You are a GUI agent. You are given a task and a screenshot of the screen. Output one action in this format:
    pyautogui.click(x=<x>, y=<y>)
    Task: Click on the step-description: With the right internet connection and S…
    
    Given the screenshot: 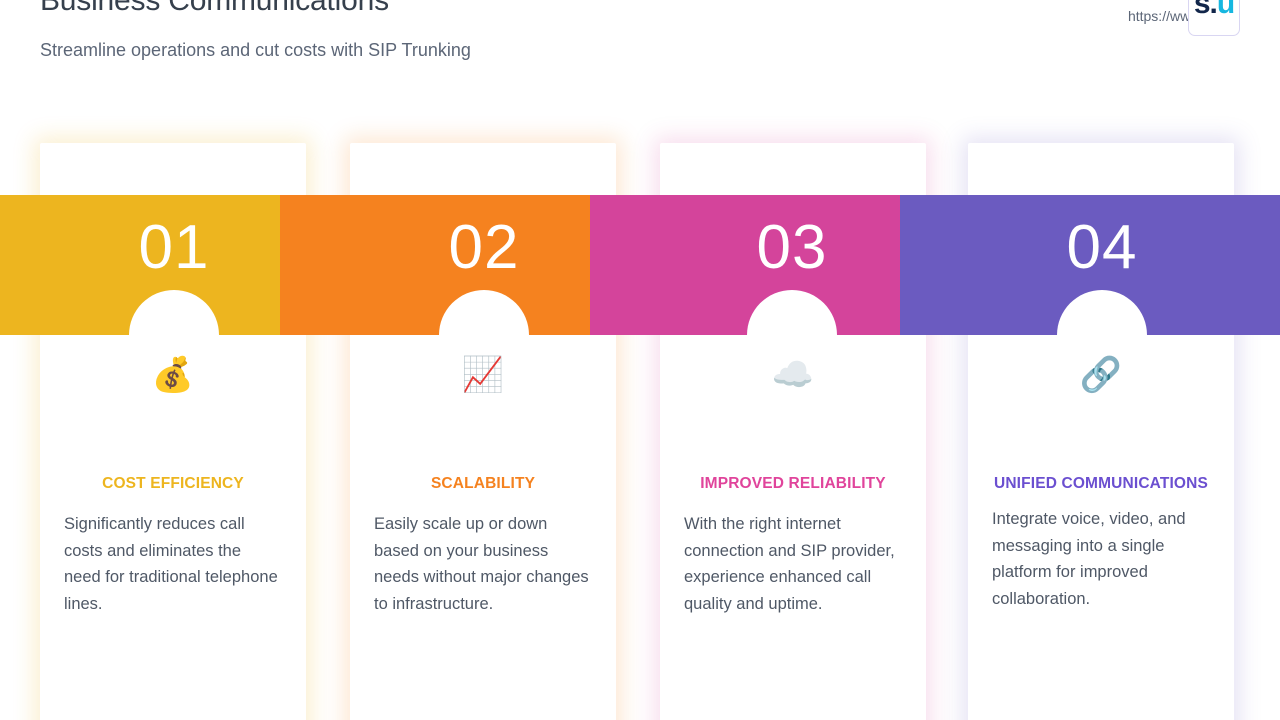 What is the action you would take?
    pyautogui.click(x=789, y=564)
    